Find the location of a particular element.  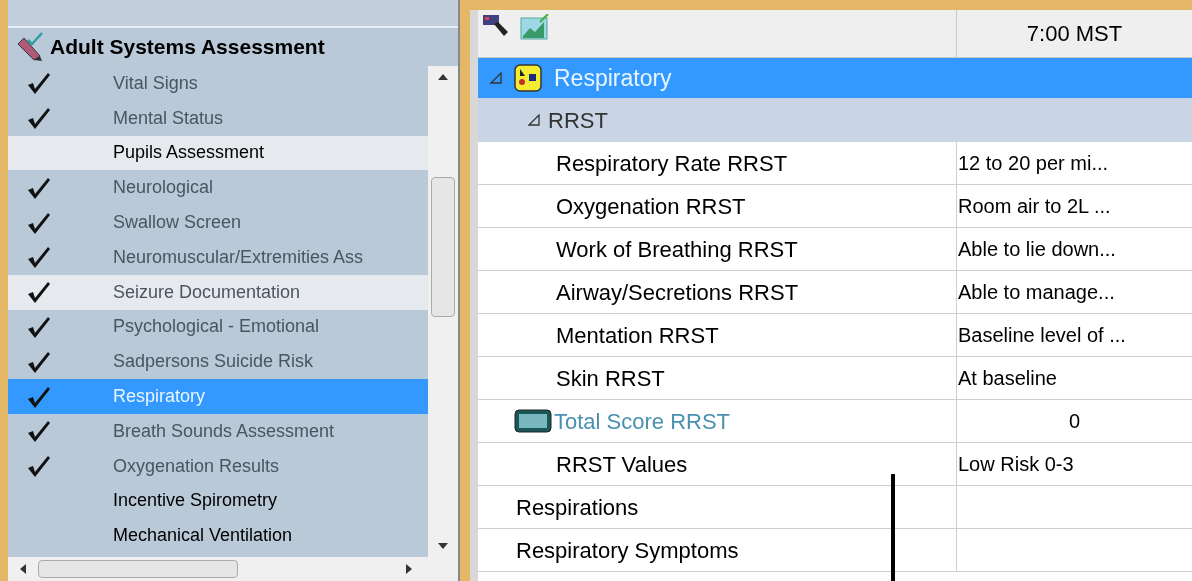

horizontal-scrollbar is located at coordinates (233, 569).